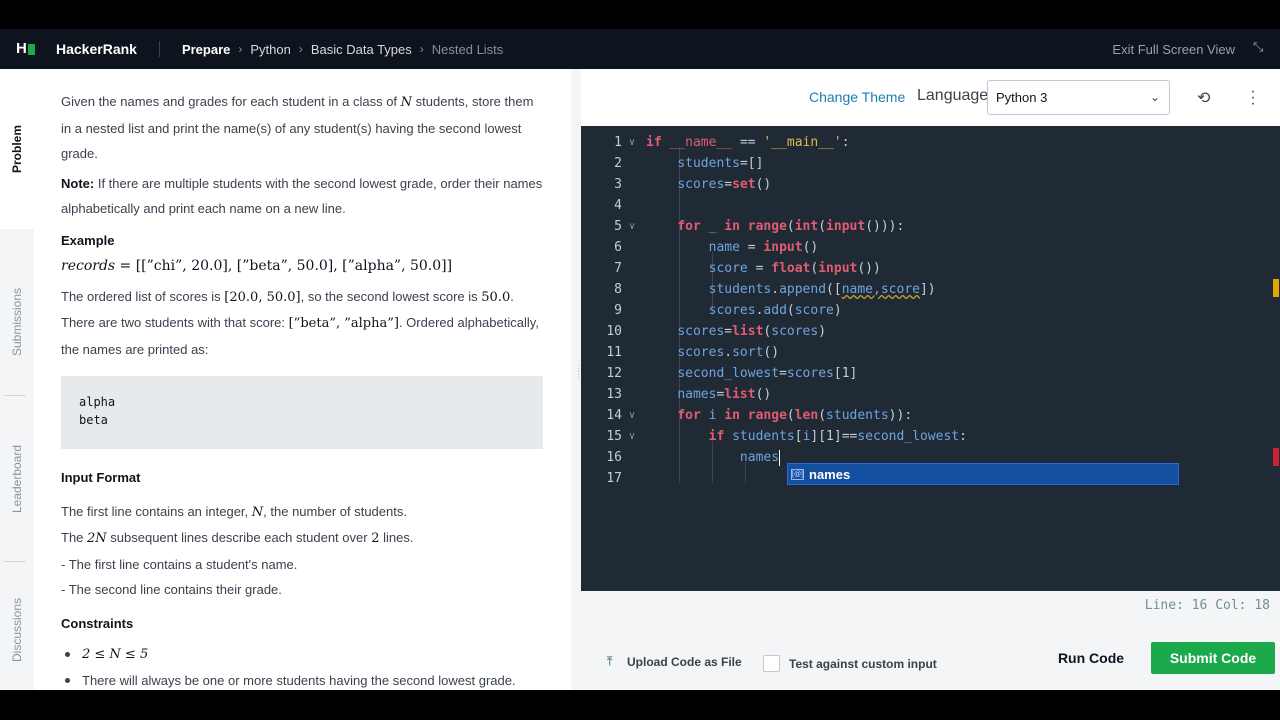 This screenshot has width=1280, height=720. I want to click on pane-splitter: ⋮ ⋮, so click(577, 379).